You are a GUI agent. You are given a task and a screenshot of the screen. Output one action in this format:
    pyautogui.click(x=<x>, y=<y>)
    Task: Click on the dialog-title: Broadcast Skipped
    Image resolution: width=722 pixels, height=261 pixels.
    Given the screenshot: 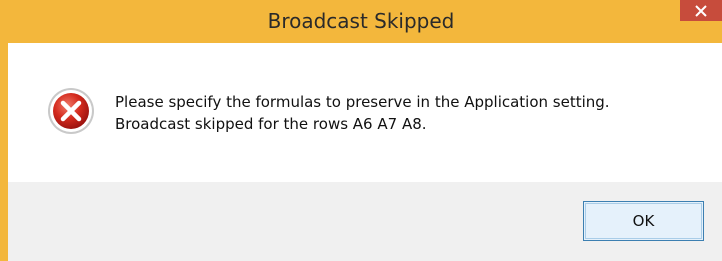 What is the action you would take?
    pyautogui.click(x=361, y=21)
    